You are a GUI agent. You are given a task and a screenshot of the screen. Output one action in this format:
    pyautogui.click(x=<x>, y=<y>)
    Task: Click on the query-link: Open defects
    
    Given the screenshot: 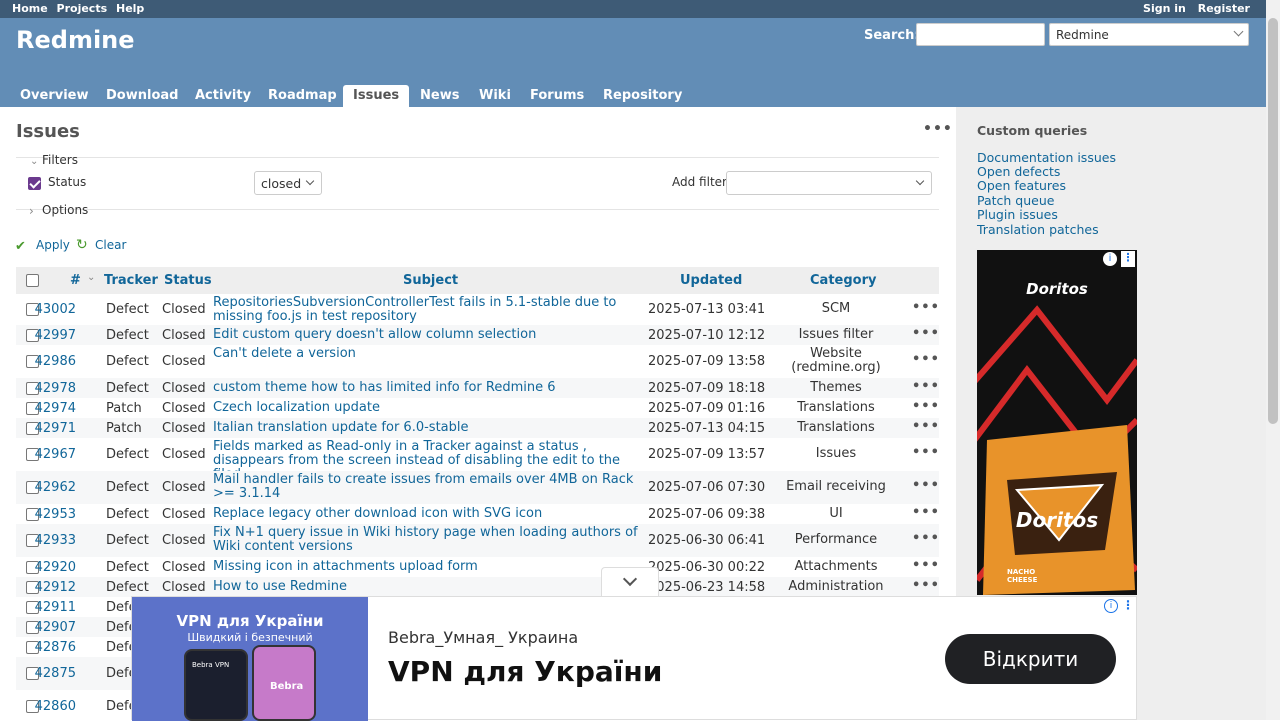 What is the action you would take?
    pyautogui.click(x=1018, y=171)
    